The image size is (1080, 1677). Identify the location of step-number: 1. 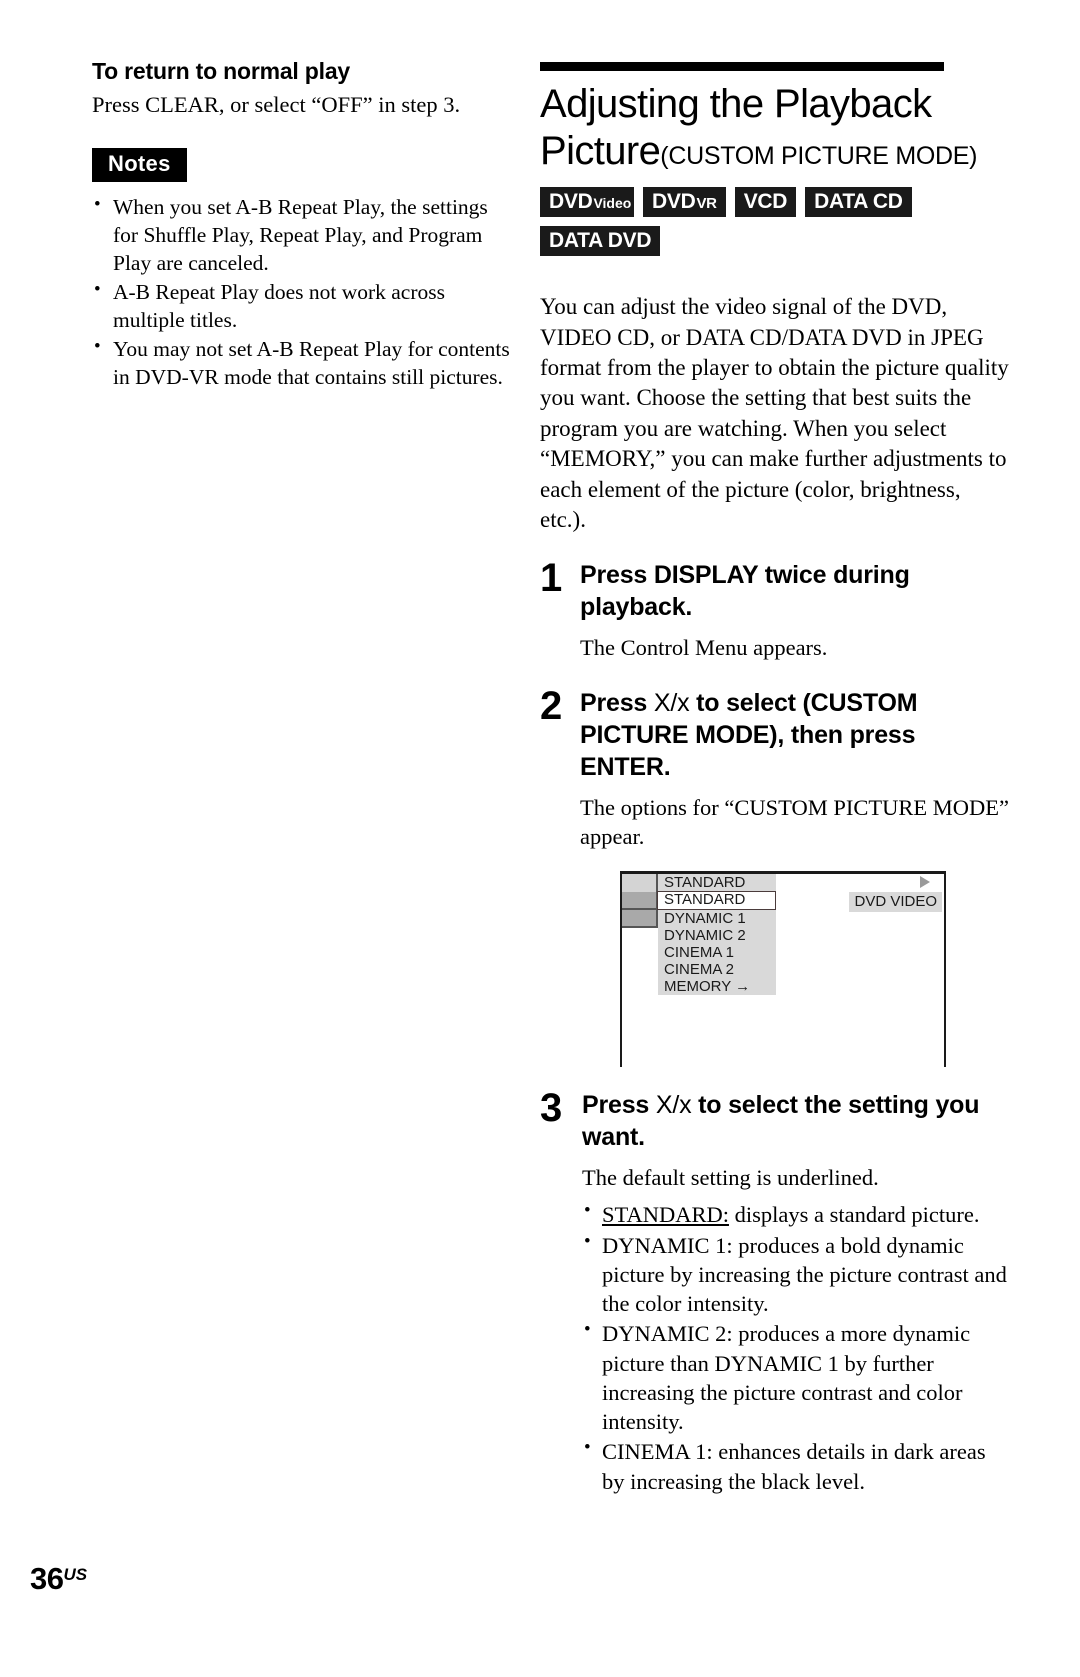
(551, 578).